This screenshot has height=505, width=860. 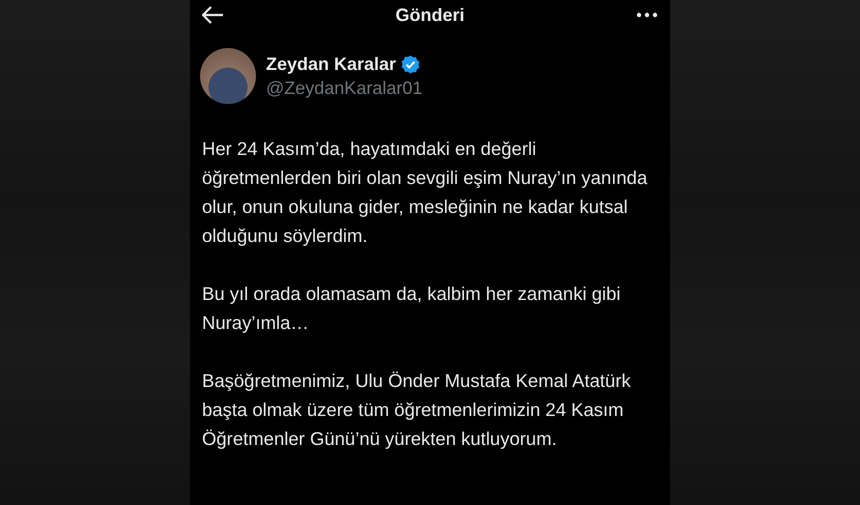 I want to click on more-button, so click(x=647, y=15).